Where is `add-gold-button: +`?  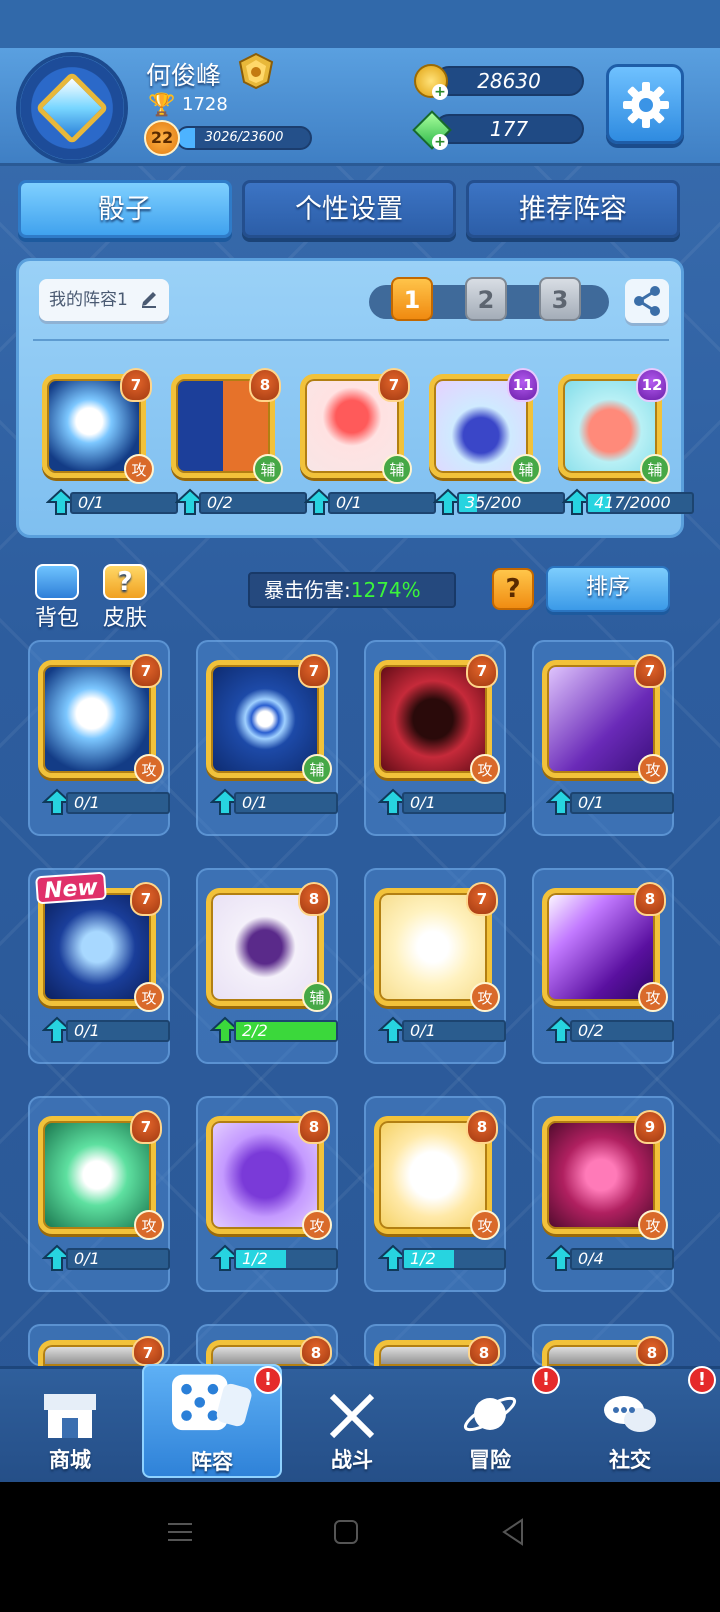 add-gold-button: + is located at coordinates (440, 92).